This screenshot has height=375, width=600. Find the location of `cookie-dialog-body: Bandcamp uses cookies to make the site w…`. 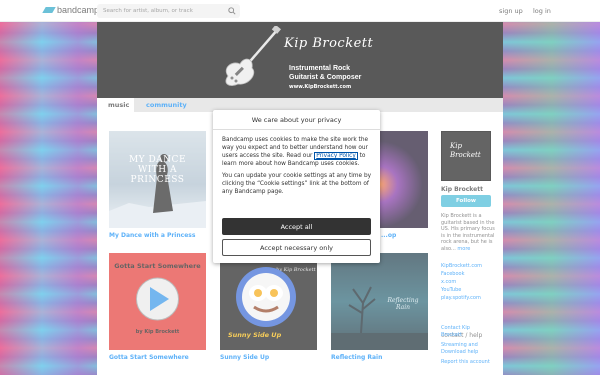

cookie-dialog-body: Bandcamp uses cookies to make the site w… is located at coordinates (296, 163).